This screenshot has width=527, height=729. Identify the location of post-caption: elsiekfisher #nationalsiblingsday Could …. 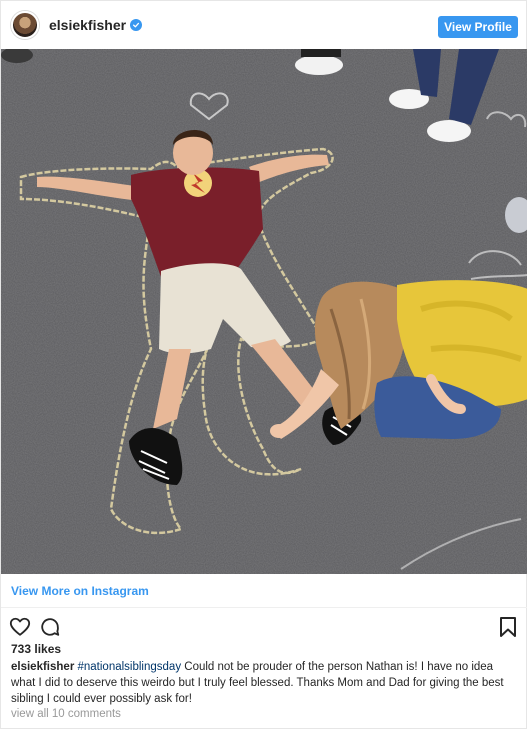
(263, 683).